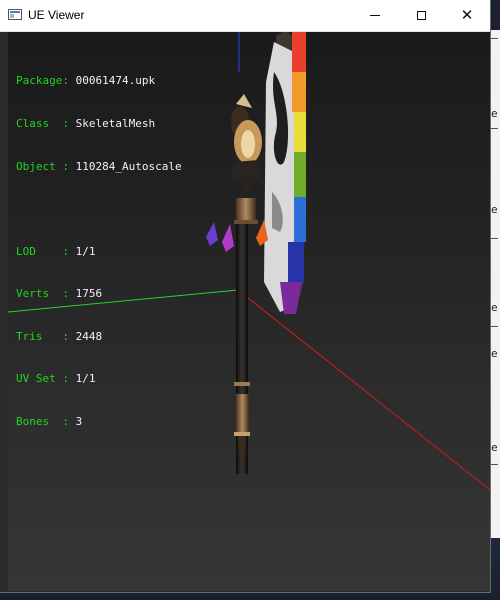 The height and width of the screenshot is (600, 500). I want to click on verts-value: 1756, so click(89, 294).